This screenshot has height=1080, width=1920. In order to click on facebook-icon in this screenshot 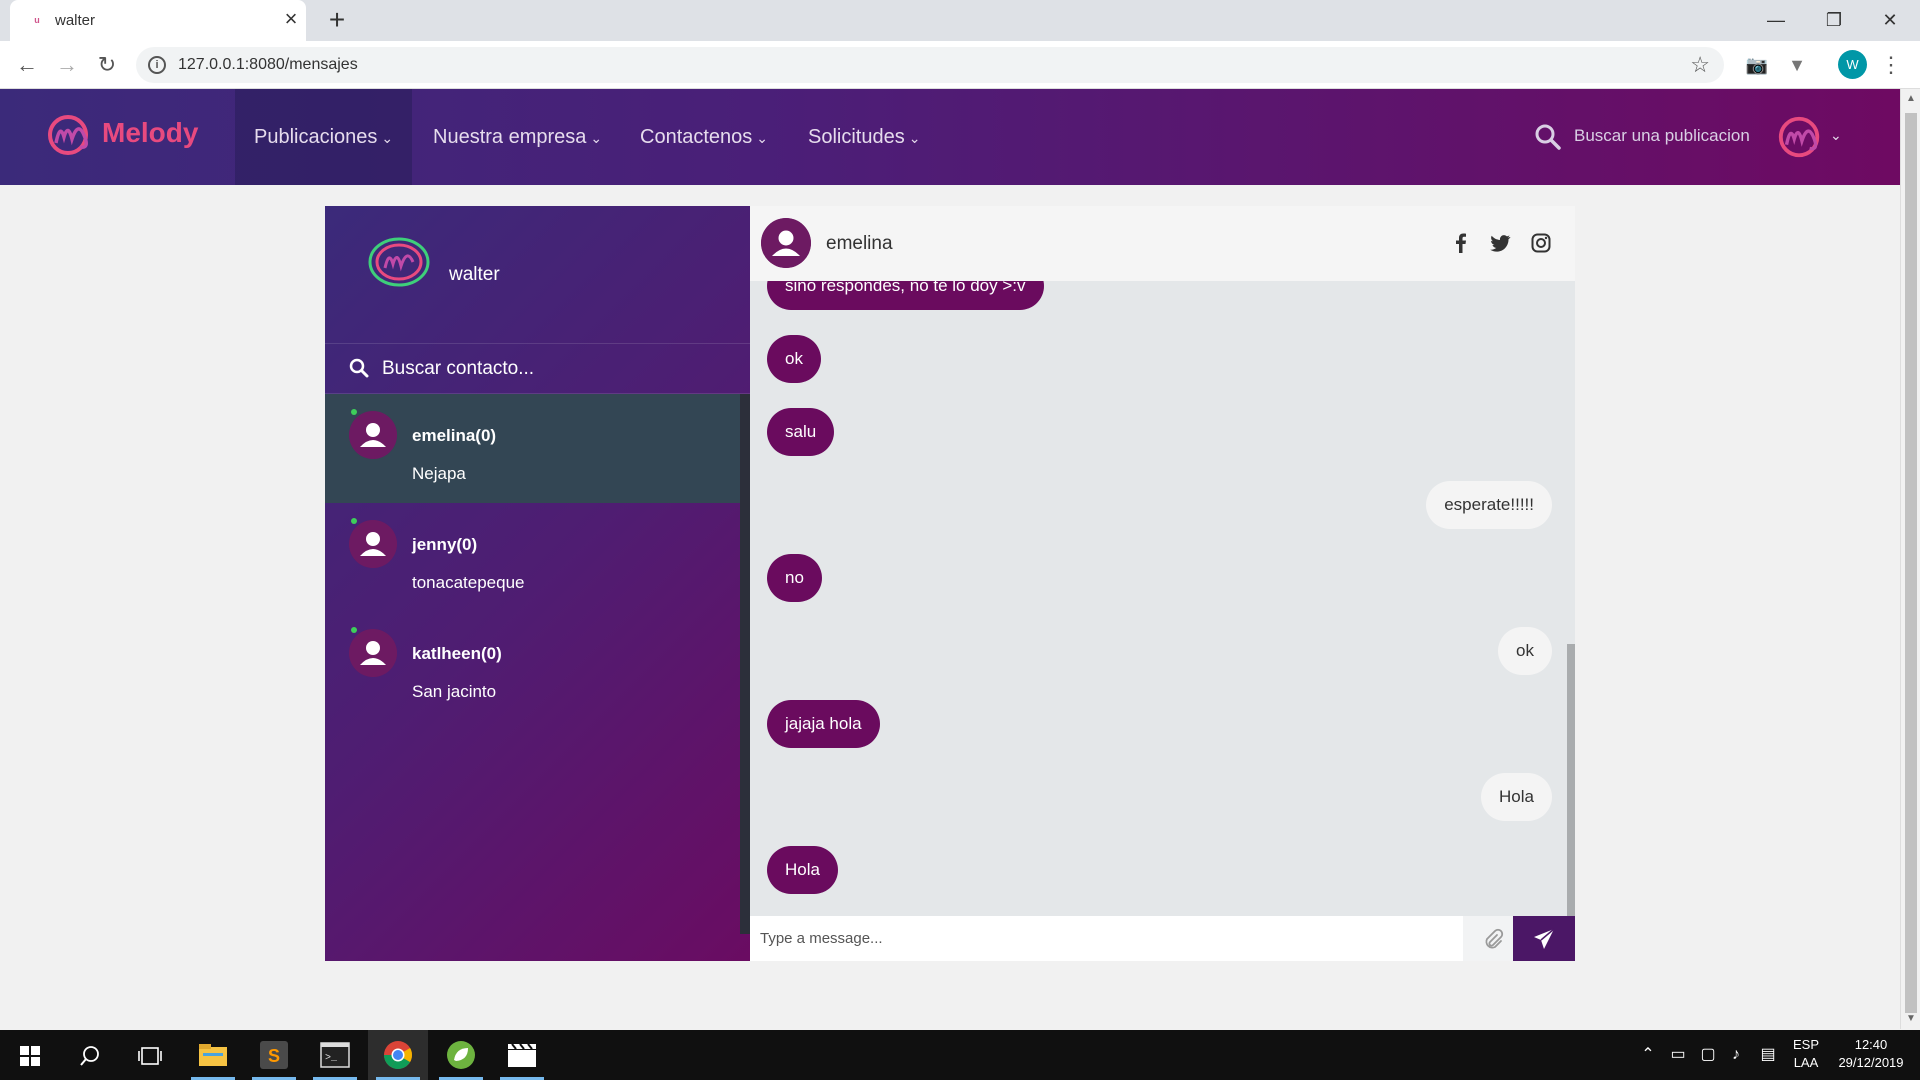, I will do `click(1461, 243)`.